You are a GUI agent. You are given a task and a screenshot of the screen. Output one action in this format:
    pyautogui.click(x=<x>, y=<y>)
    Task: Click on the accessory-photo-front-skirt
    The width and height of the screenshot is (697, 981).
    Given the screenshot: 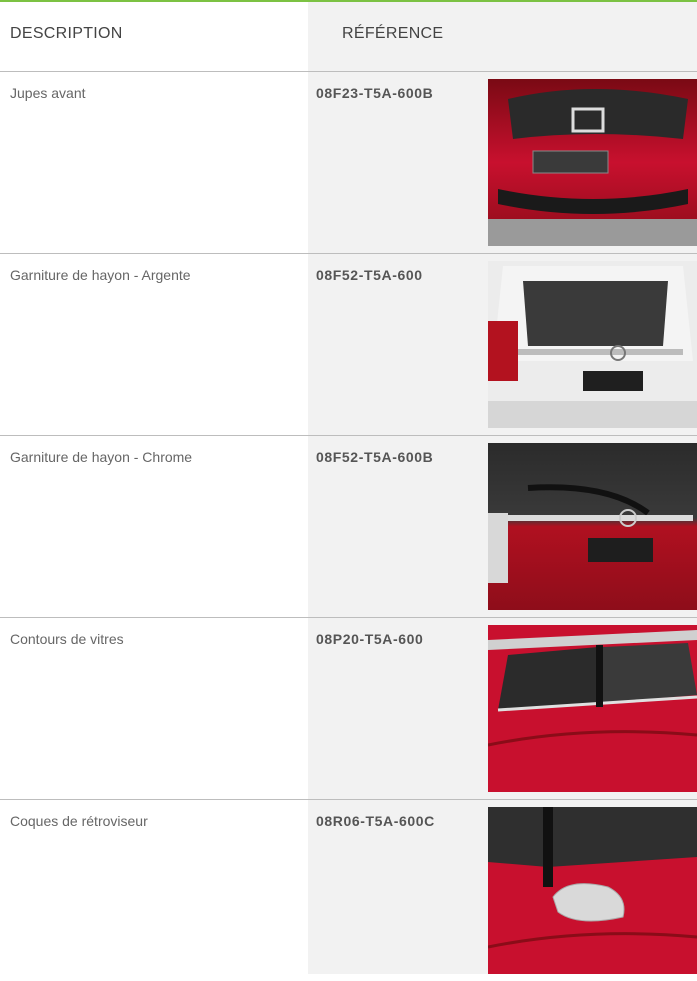 What is the action you would take?
    pyautogui.click(x=592, y=162)
    